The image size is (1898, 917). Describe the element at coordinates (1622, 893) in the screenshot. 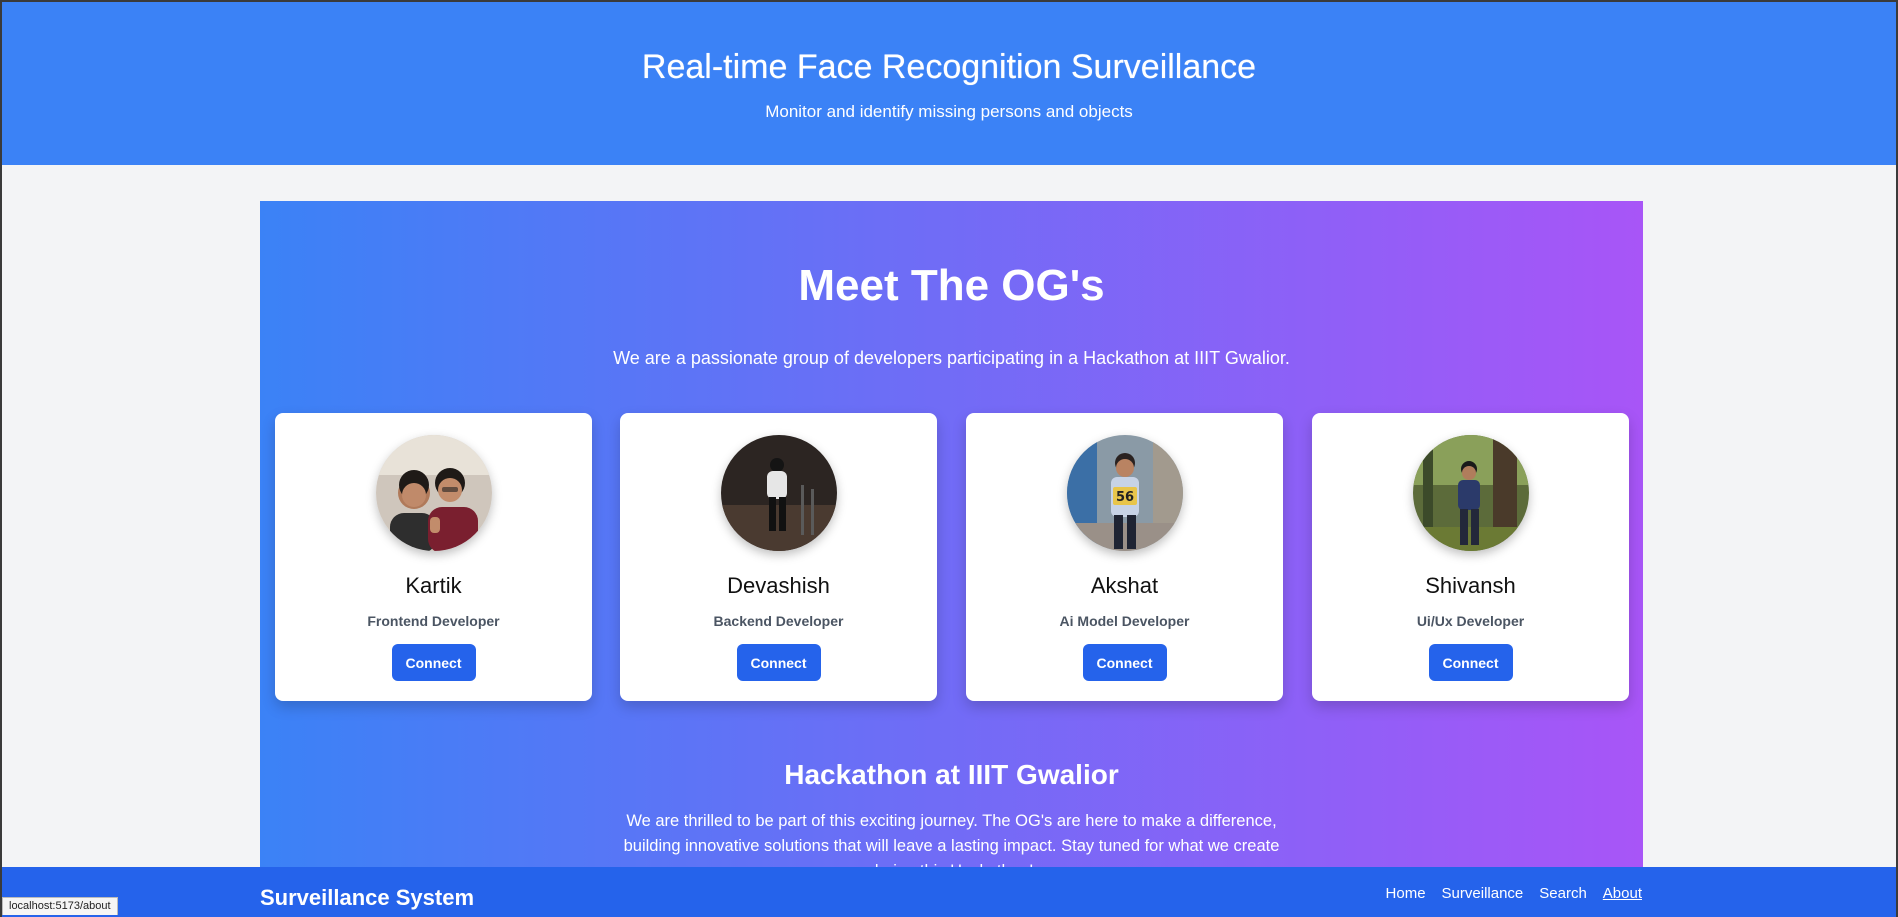

I see `nav-link-about: About` at that location.